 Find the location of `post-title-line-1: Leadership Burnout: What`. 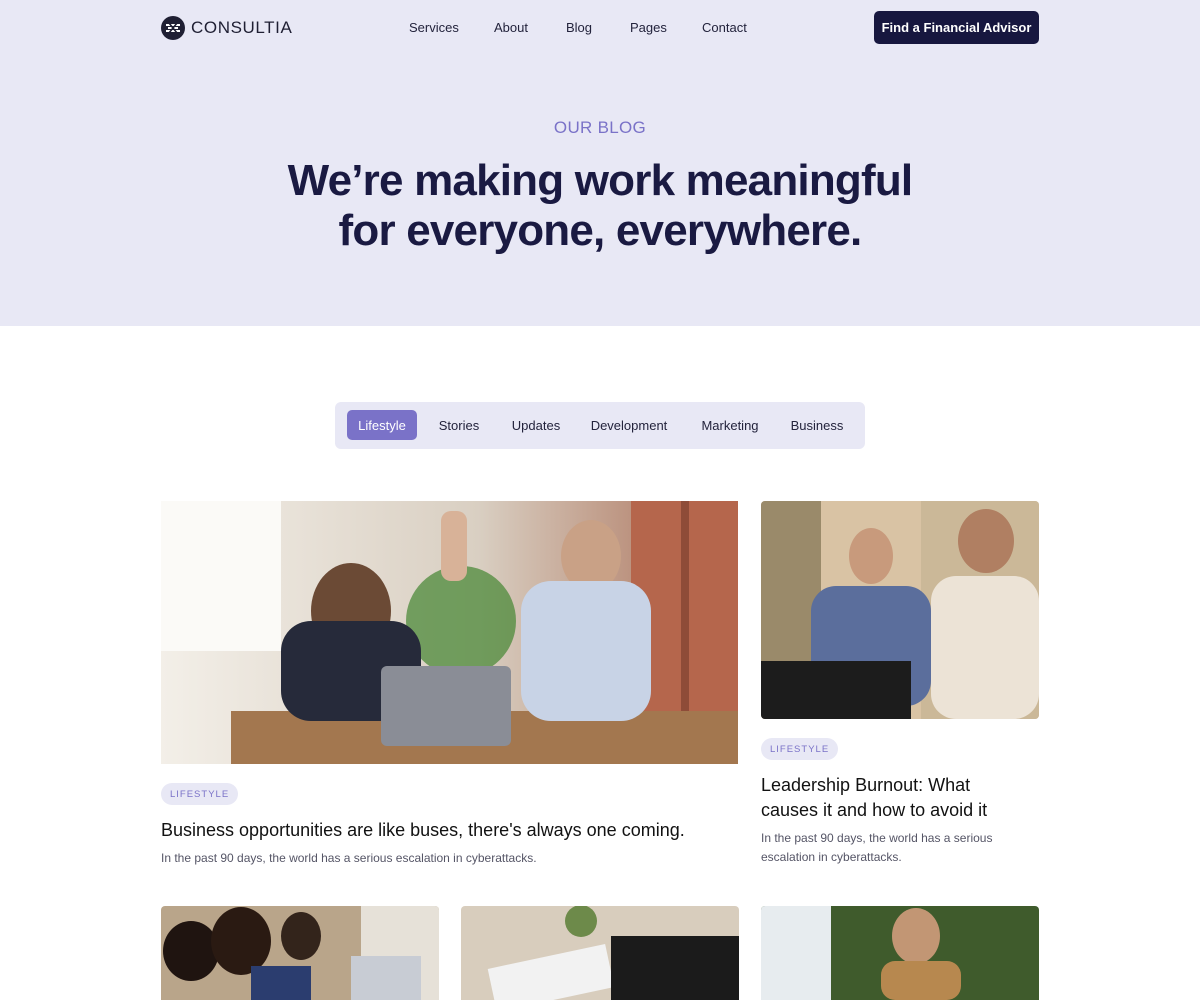

post-title-line-1: Leadership Burnout: What is located at coordinates (866, 785).